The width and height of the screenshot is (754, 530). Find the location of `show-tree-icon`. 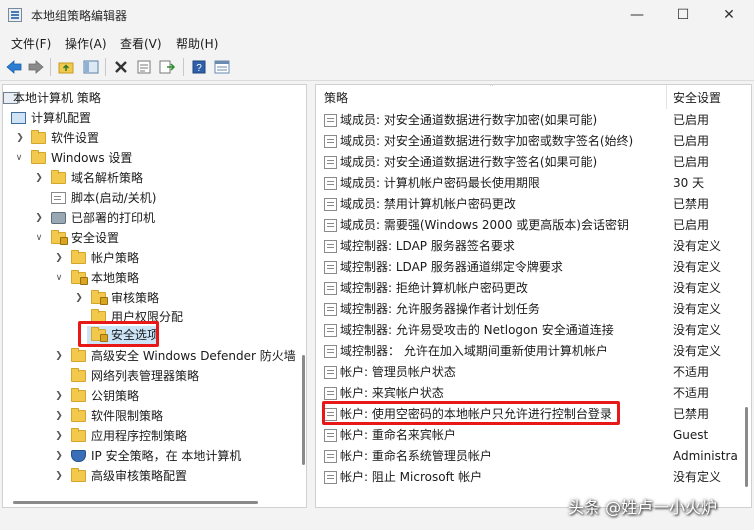

show-tree-icon is located at coordinates (91, 67).